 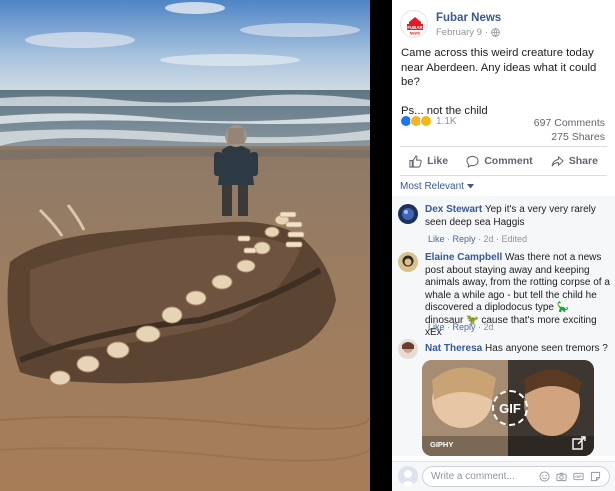 I want to click on like-button: Like, so click(x=429, y=161).